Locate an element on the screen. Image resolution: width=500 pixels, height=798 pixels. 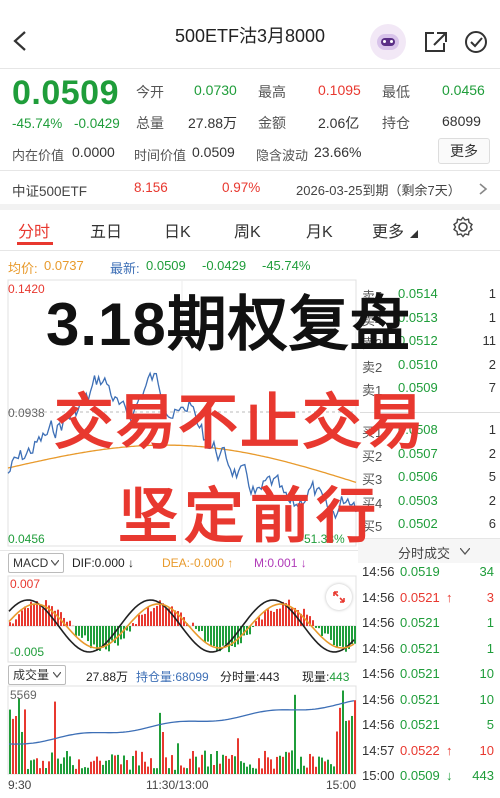
dea-label: DEA: is located at coordinates (176, 563).